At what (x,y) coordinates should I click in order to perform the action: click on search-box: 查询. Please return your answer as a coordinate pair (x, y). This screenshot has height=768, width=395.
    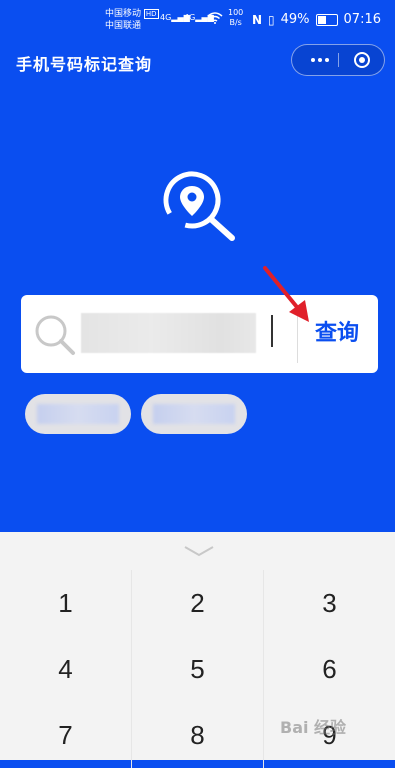
    Looking at the image, I should click on (199, 334).